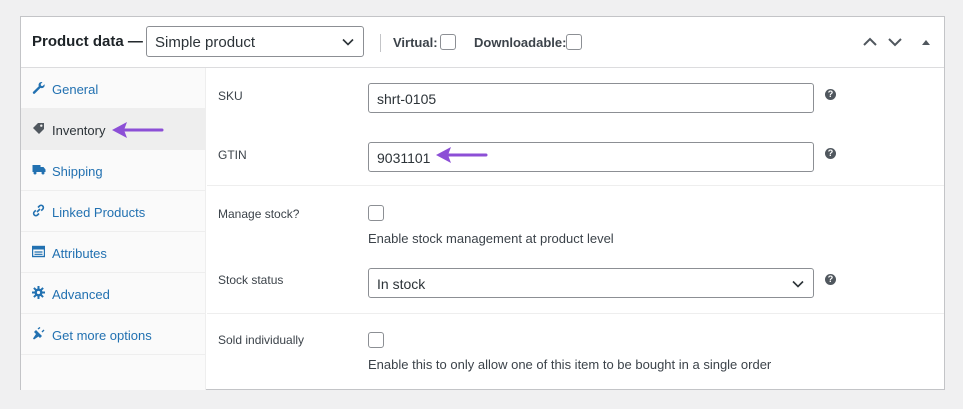 Image resolution: width=963 pixels, height=409 pixels. I want to click on tab-shipping-label: Shipping, so click(77, 171).